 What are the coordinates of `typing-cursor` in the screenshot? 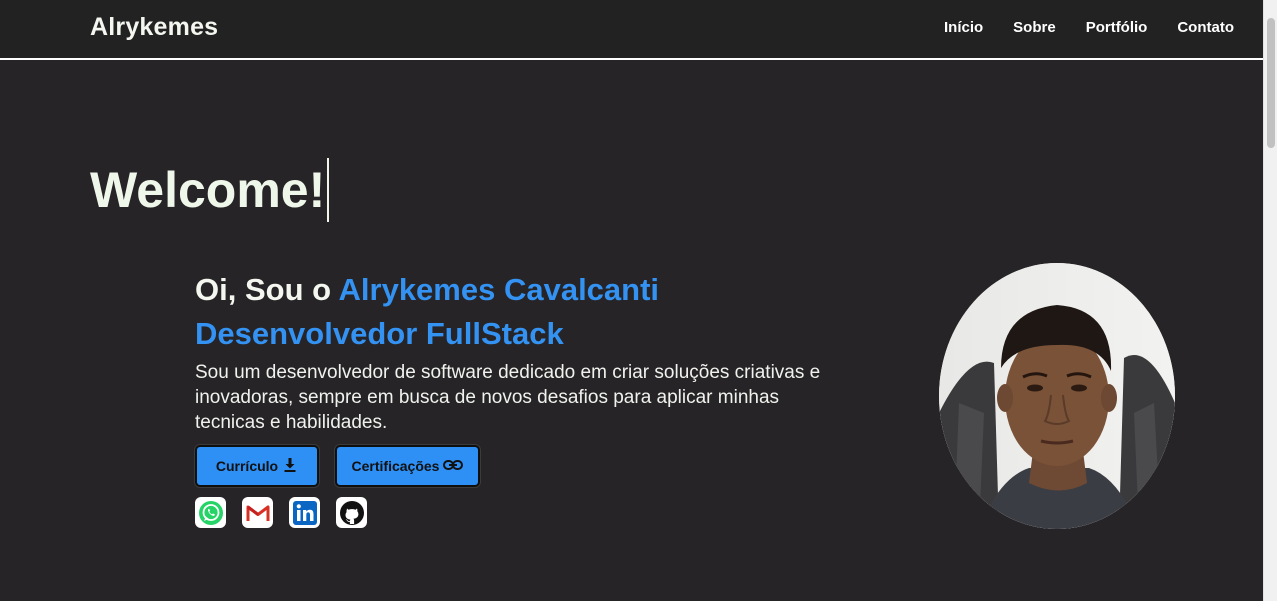 It's located at (328, 190).